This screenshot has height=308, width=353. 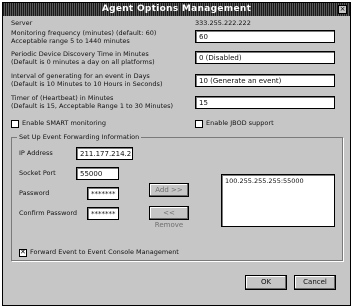 What do you see at coordinates (265, 36) in the screenshot?
I see `monitor-frequency-field: 60` at bounding box center [265, 36].